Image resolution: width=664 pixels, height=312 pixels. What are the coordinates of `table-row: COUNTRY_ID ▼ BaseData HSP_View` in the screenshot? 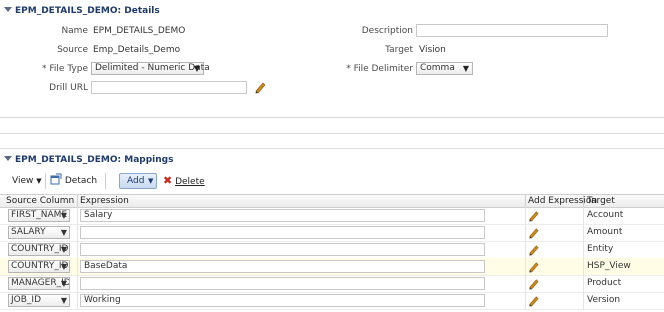 It's located at (332, 267).